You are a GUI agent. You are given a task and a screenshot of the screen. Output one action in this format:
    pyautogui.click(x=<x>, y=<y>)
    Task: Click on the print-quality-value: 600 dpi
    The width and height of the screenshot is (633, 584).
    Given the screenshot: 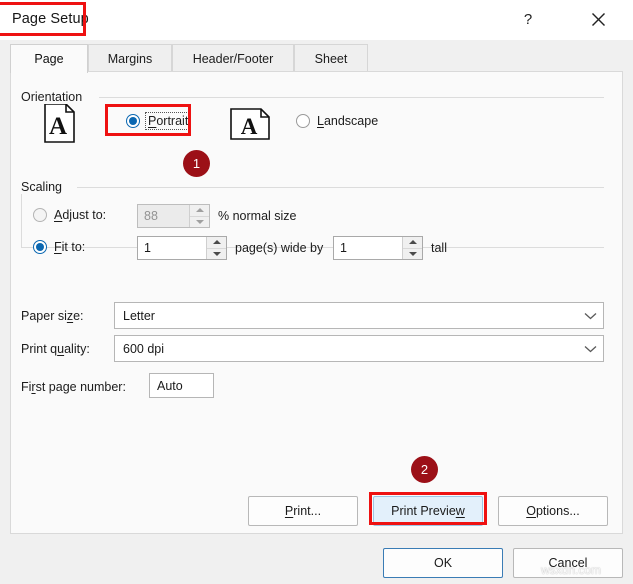 What is the action you would take?
    pyautogui.click(x=144, y=348)
    